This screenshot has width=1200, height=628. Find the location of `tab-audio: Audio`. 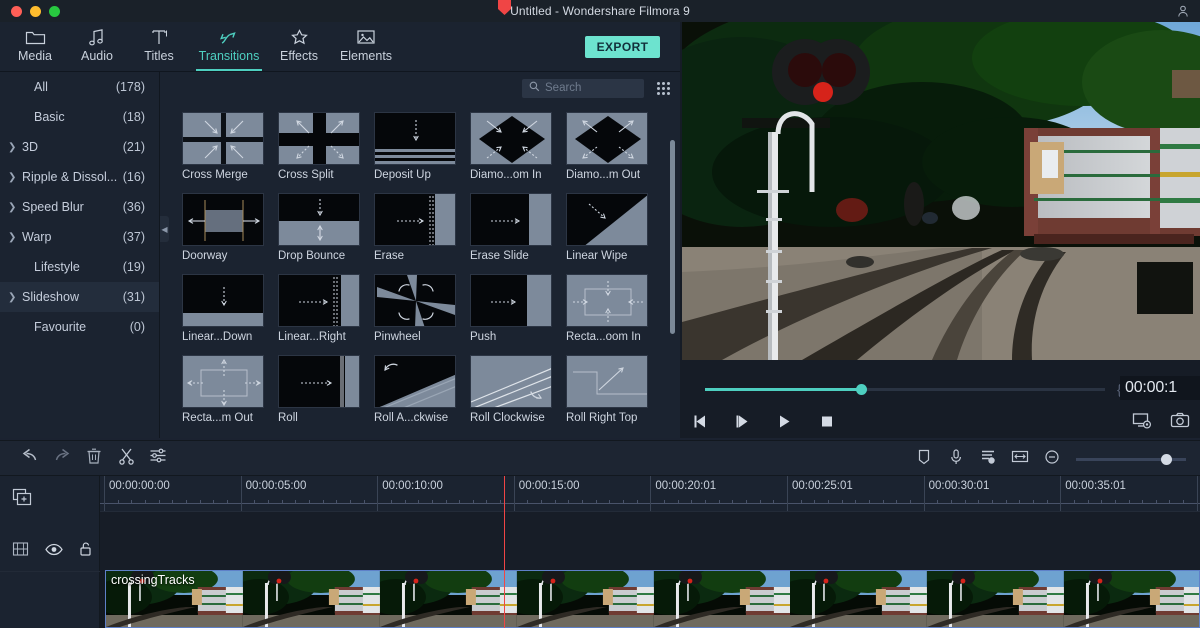

tab-audio: Audio is located at coordinates (97, 46).